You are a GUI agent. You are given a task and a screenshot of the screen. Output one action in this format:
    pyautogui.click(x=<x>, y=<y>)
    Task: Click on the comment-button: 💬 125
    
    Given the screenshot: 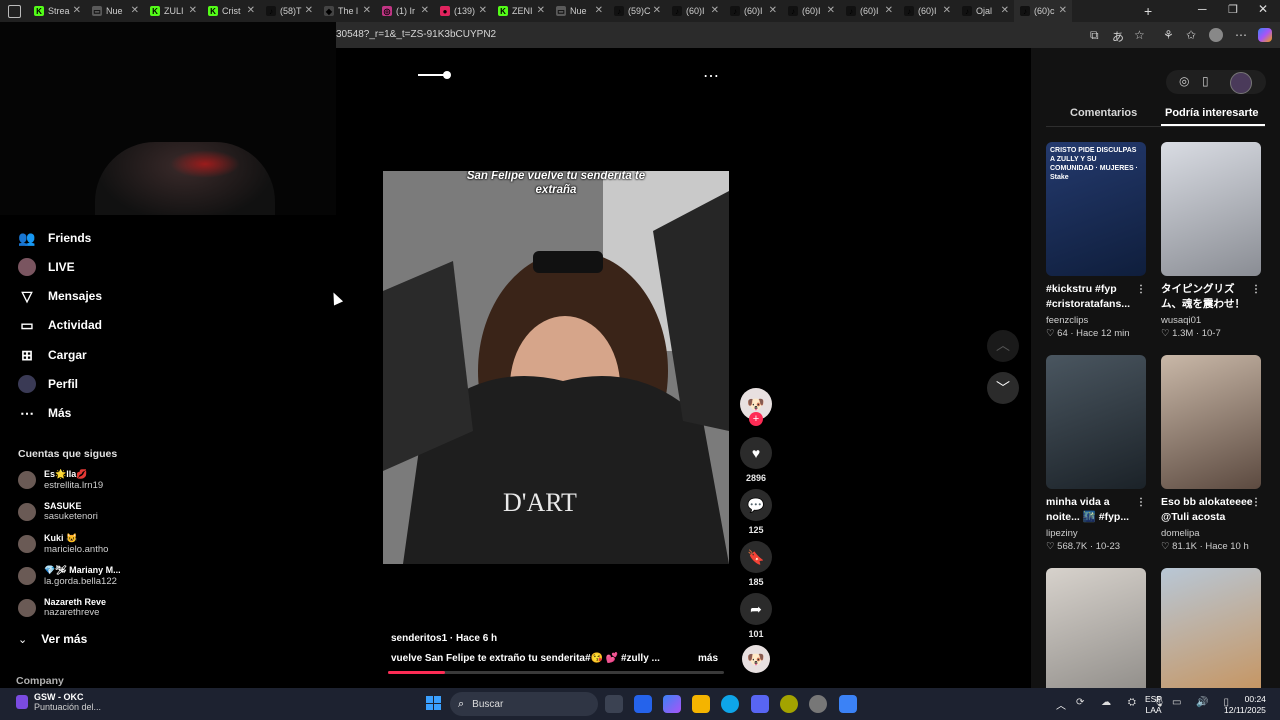 What is the action you would take?
    pyautogui.click(x=756, y=512)
    